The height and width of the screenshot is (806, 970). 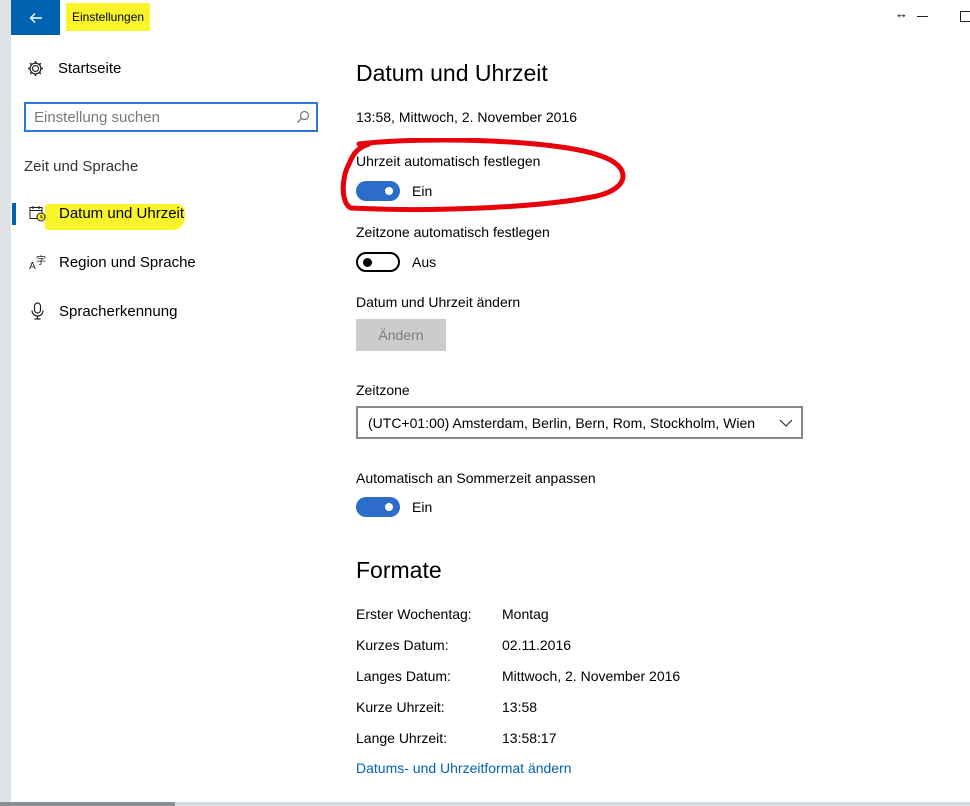 What do you see at coordinates (118, 311) in the screenshot?
I see `sidebar-item-label: Spracherkennung` at bounding box center [118, 311].